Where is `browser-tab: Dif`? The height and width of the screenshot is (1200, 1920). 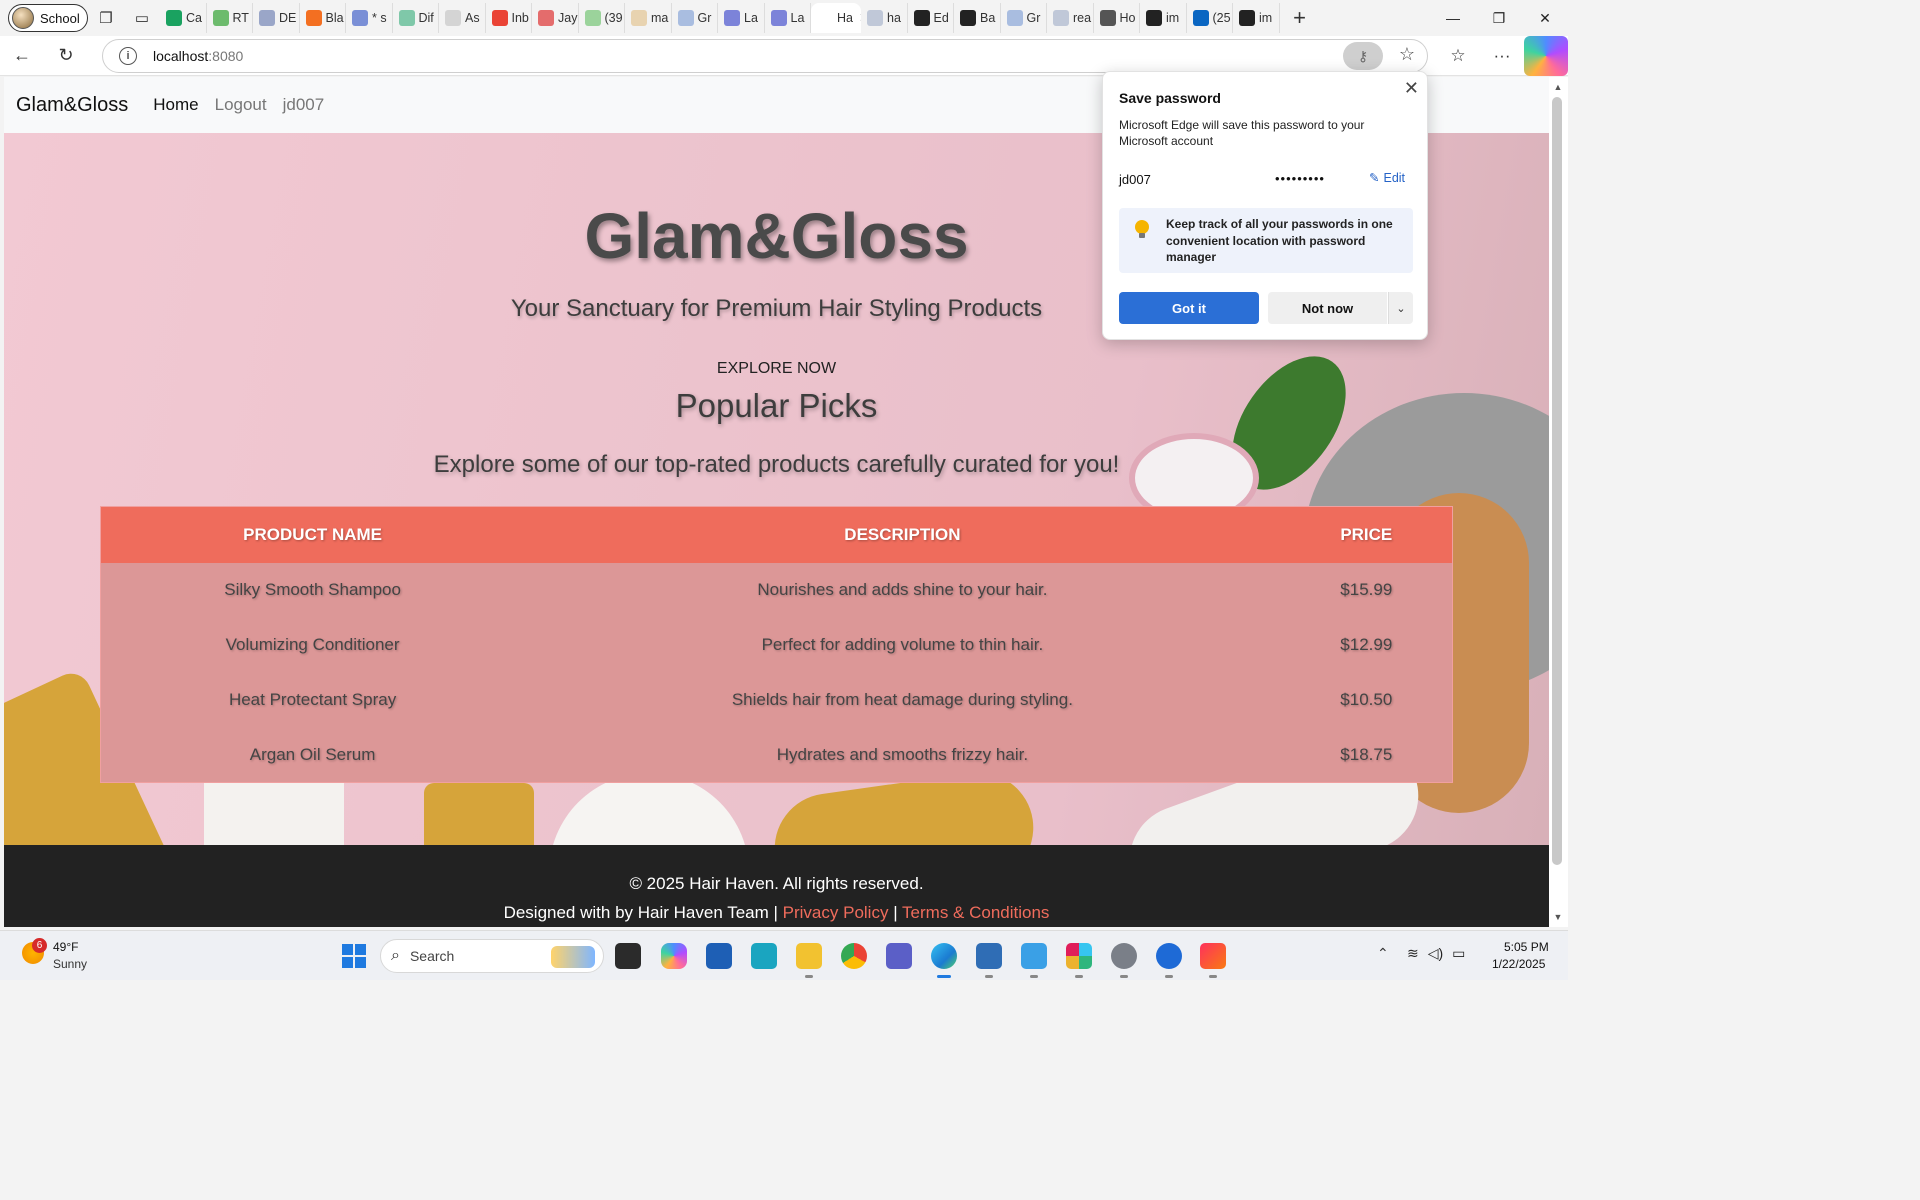
browser-tab: Dif is located at coordinates (416, 18).